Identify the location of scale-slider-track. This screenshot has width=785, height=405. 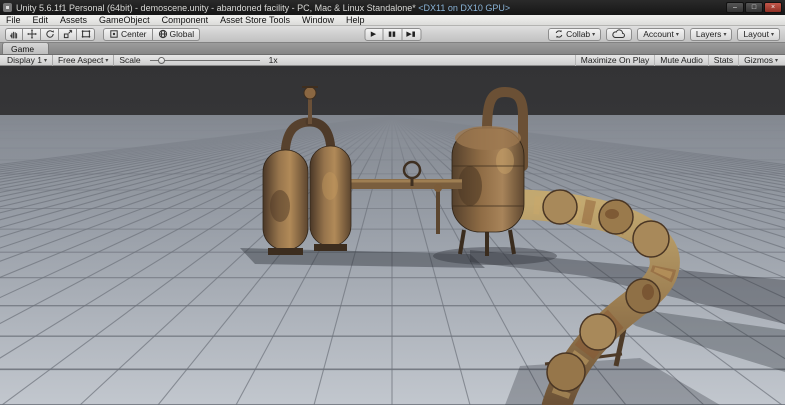
(204, 60).